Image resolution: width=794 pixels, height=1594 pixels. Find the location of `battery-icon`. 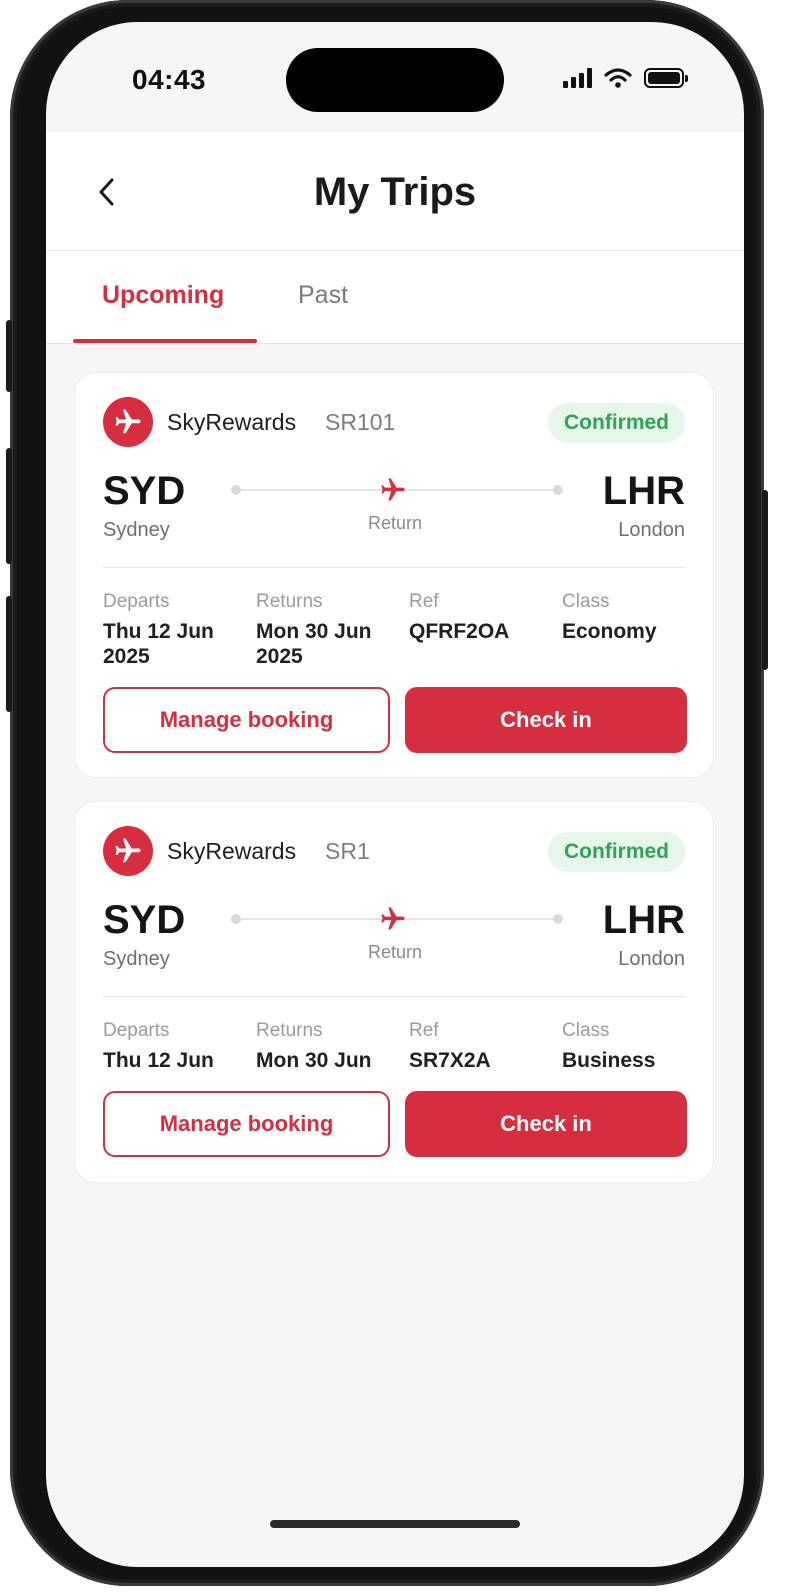

battery-icon is located at coordinates (666, 78).